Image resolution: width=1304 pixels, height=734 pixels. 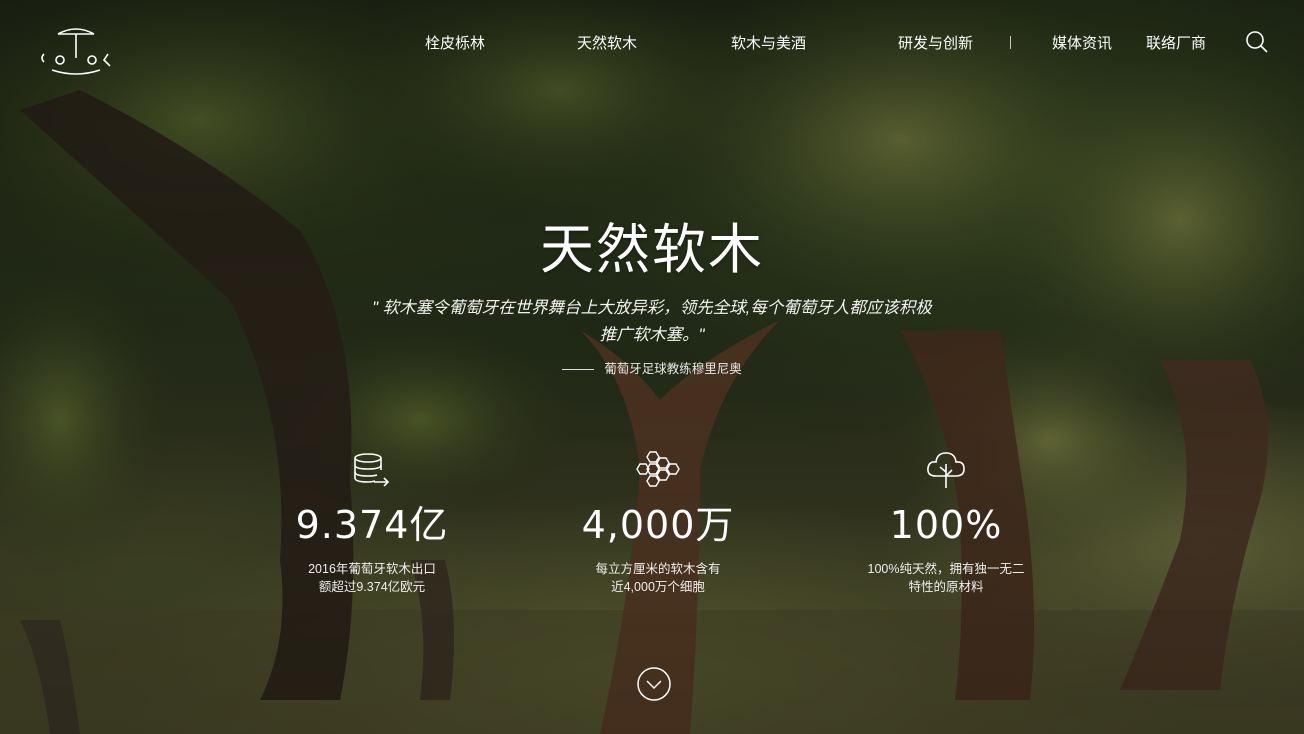 I want to click on chevron-down-icon, so click(x=654, y=684).